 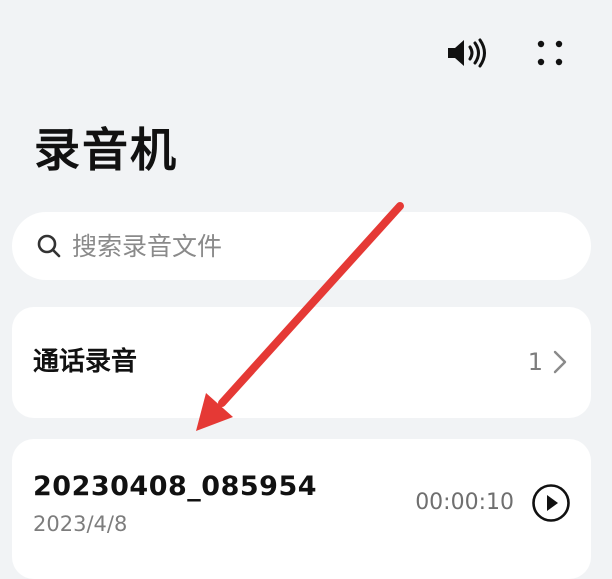 What do you see at coordinates (49, 246) in the screenshot?
I see `search-icon` at bounding box center [49, 246].